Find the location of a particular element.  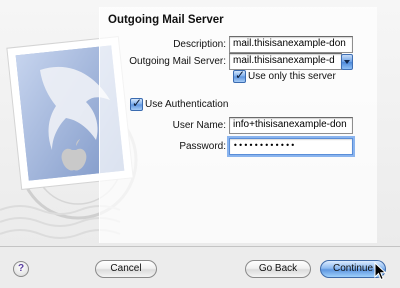

username-field: info+thisisanexample-don is located at coordinates (291, 125).